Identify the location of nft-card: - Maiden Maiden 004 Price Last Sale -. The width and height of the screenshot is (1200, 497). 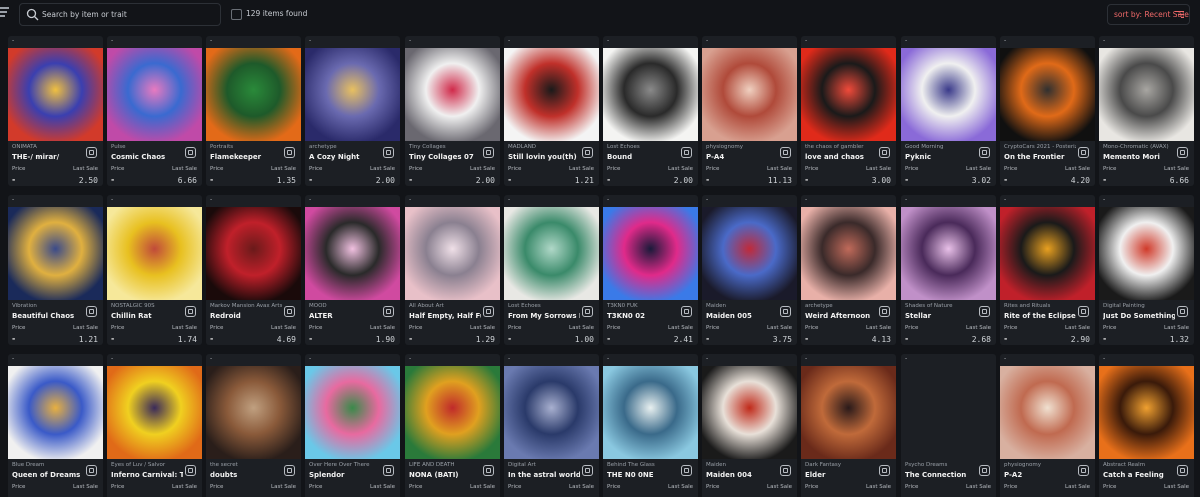
(749, 425).